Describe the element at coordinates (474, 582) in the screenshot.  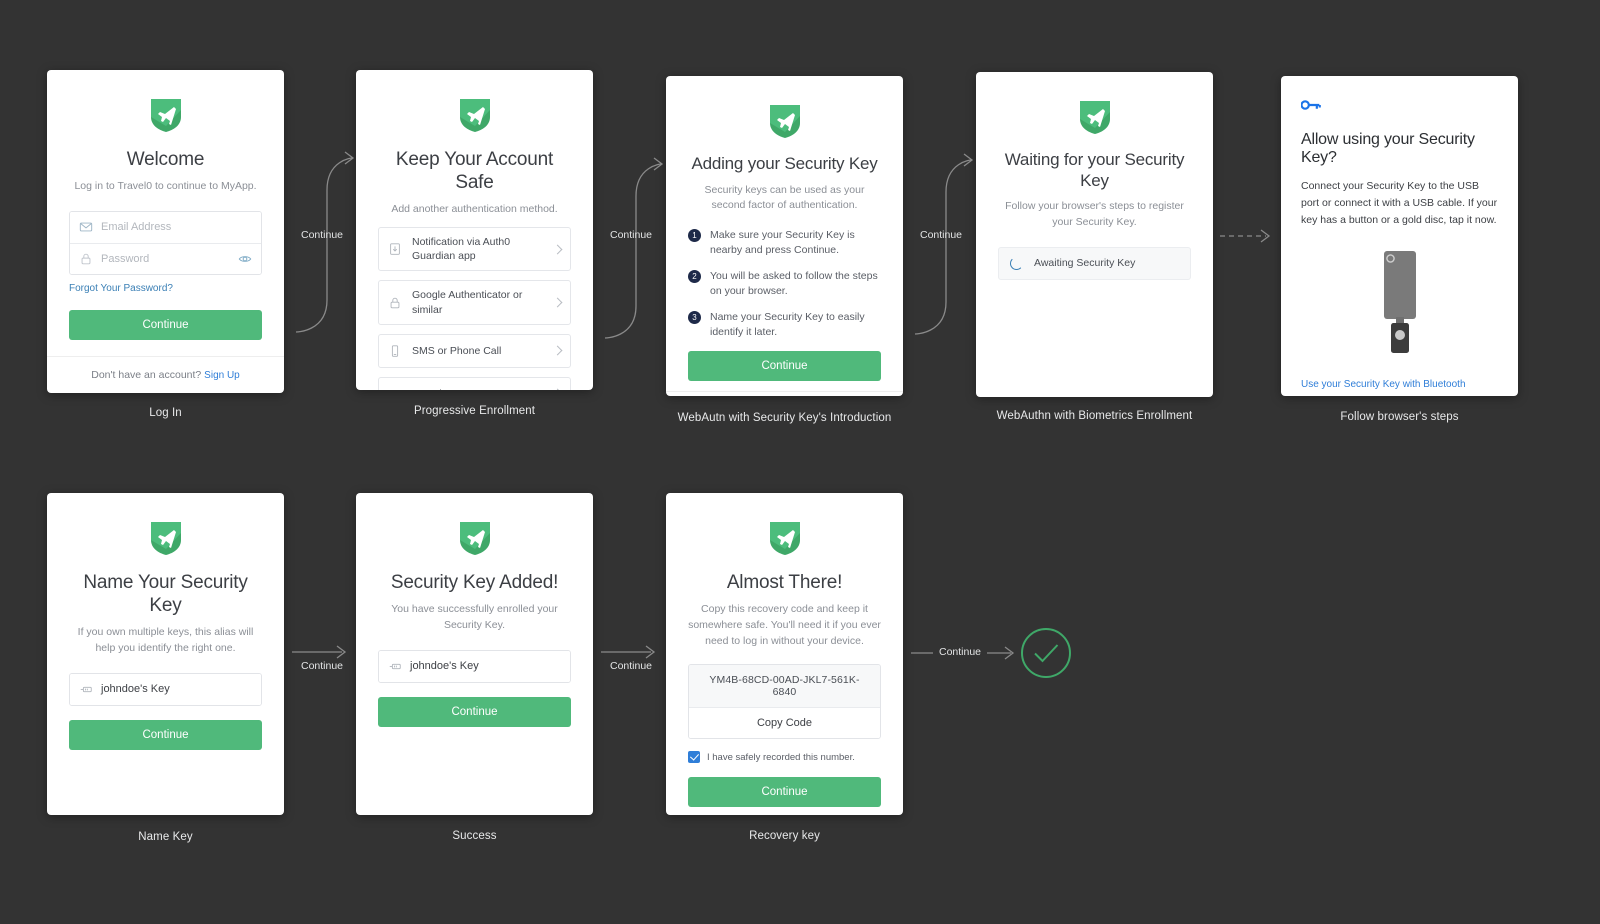
I see `page-title: Security Key Added!` at that location.